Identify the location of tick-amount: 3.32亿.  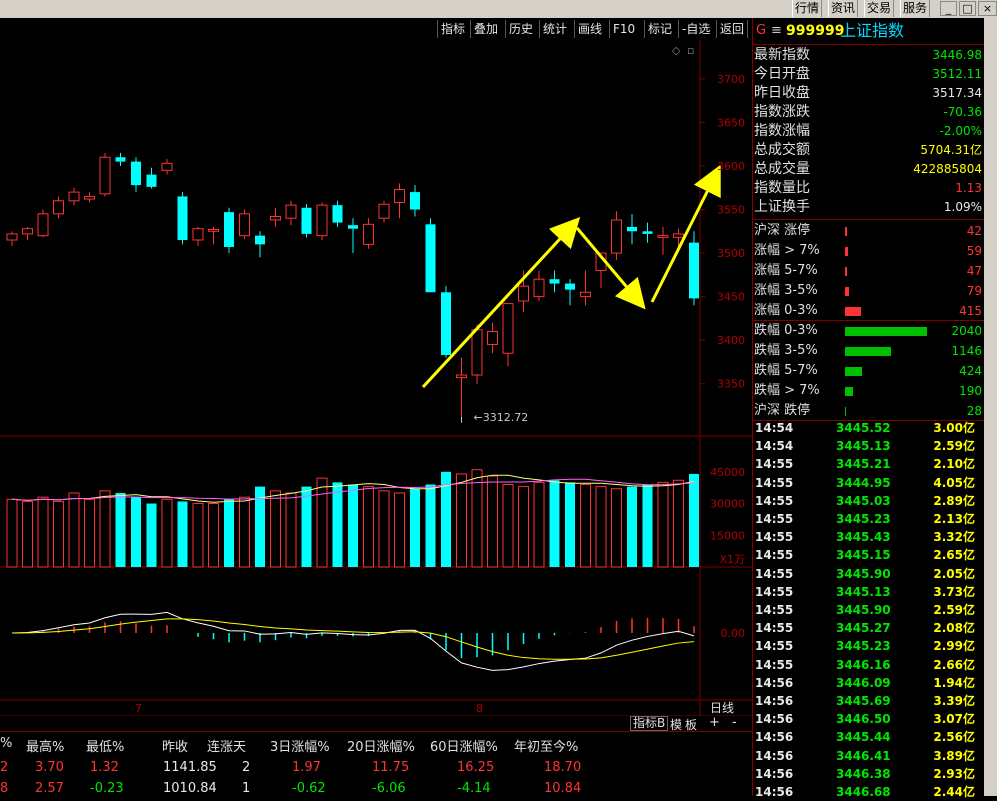
(954, 537).